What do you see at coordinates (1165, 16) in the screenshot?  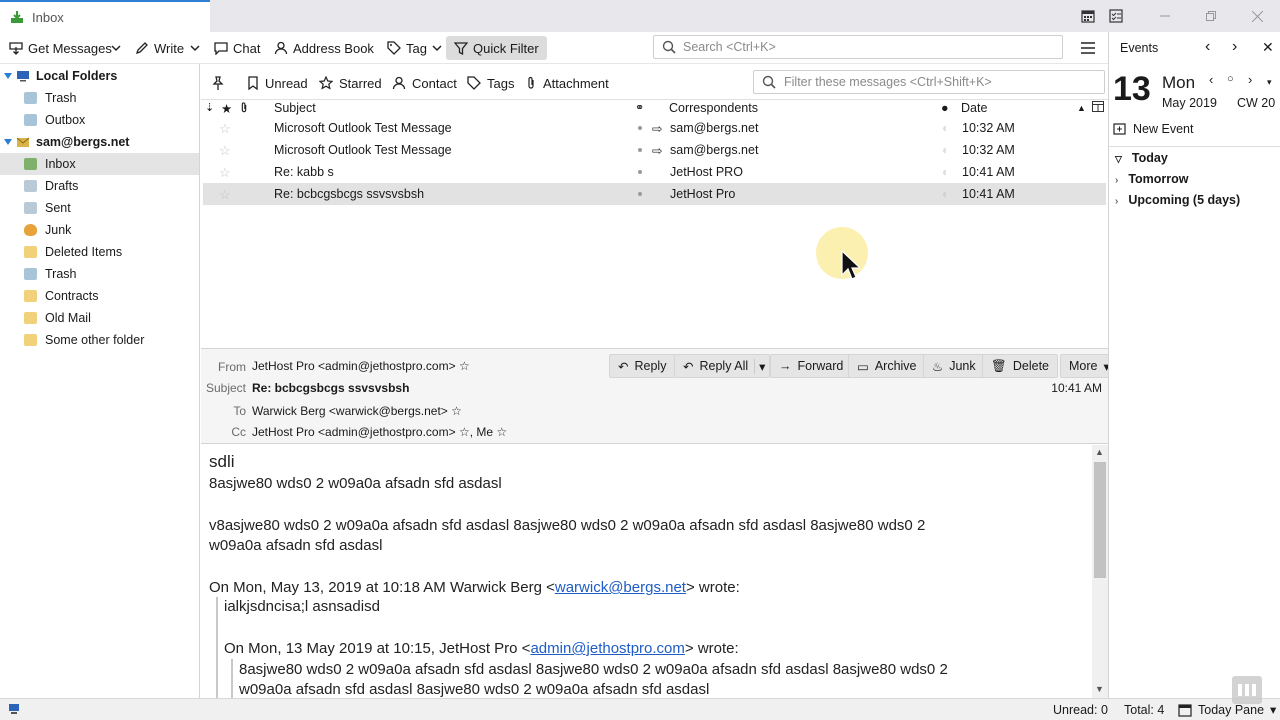 I see `minimize-button` at bounding box center [1165, 16].